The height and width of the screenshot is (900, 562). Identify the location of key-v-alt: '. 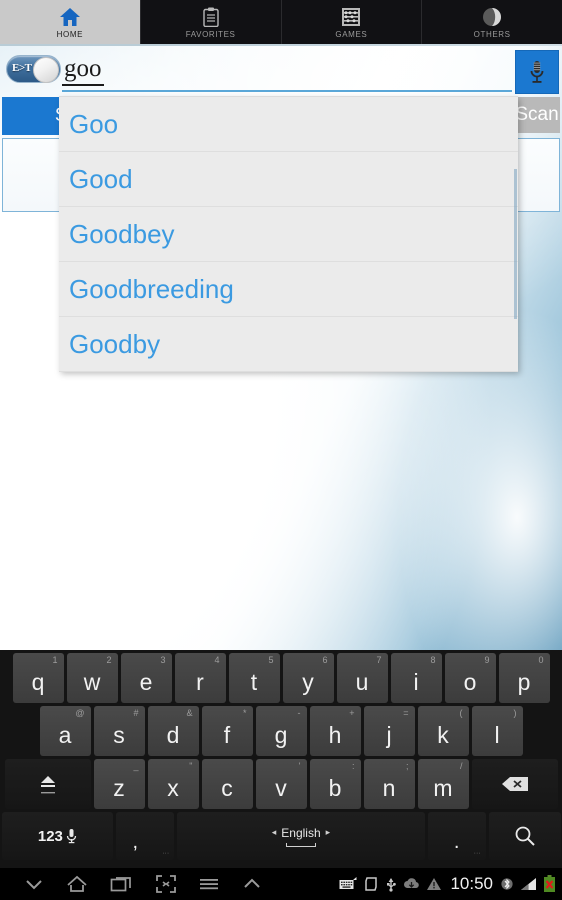
(299, 766).